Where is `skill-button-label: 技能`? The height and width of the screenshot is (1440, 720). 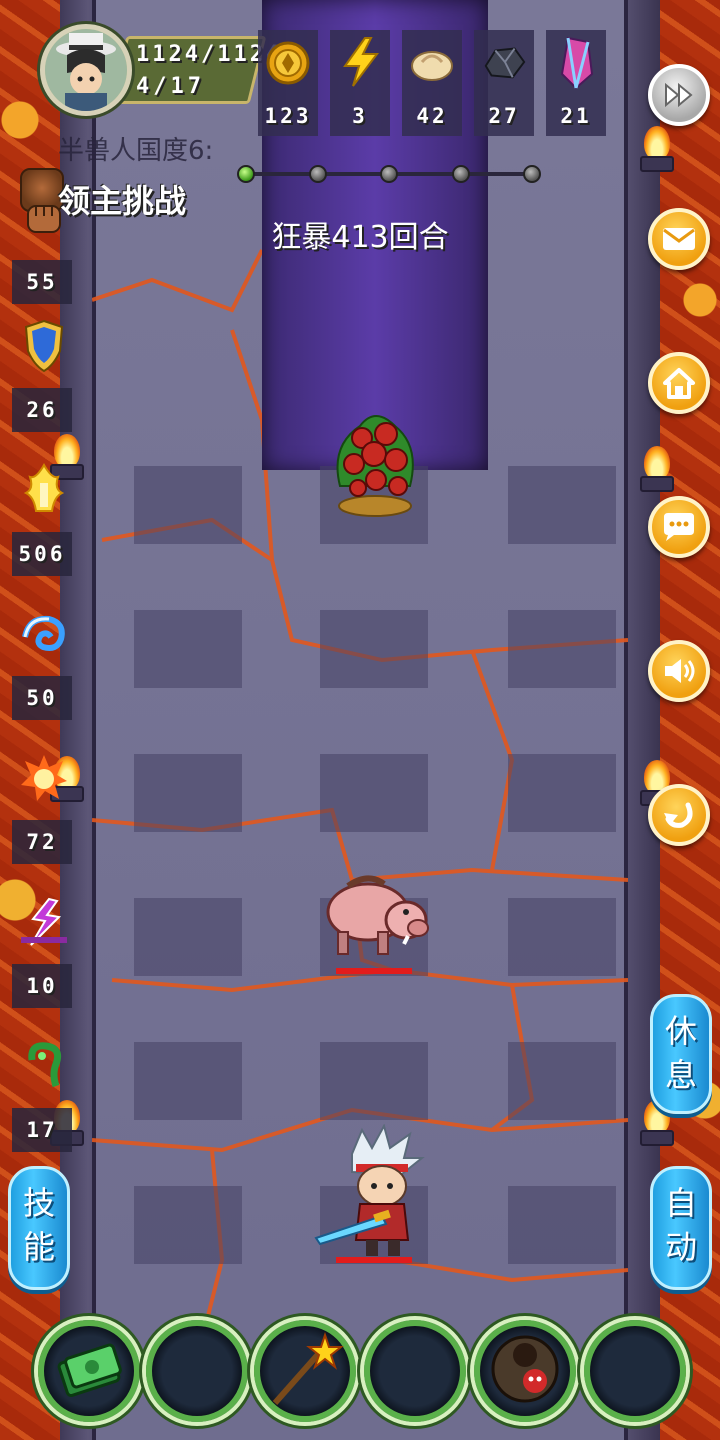
skill-button-label: 技能 is located at coordinates (39, 1225).